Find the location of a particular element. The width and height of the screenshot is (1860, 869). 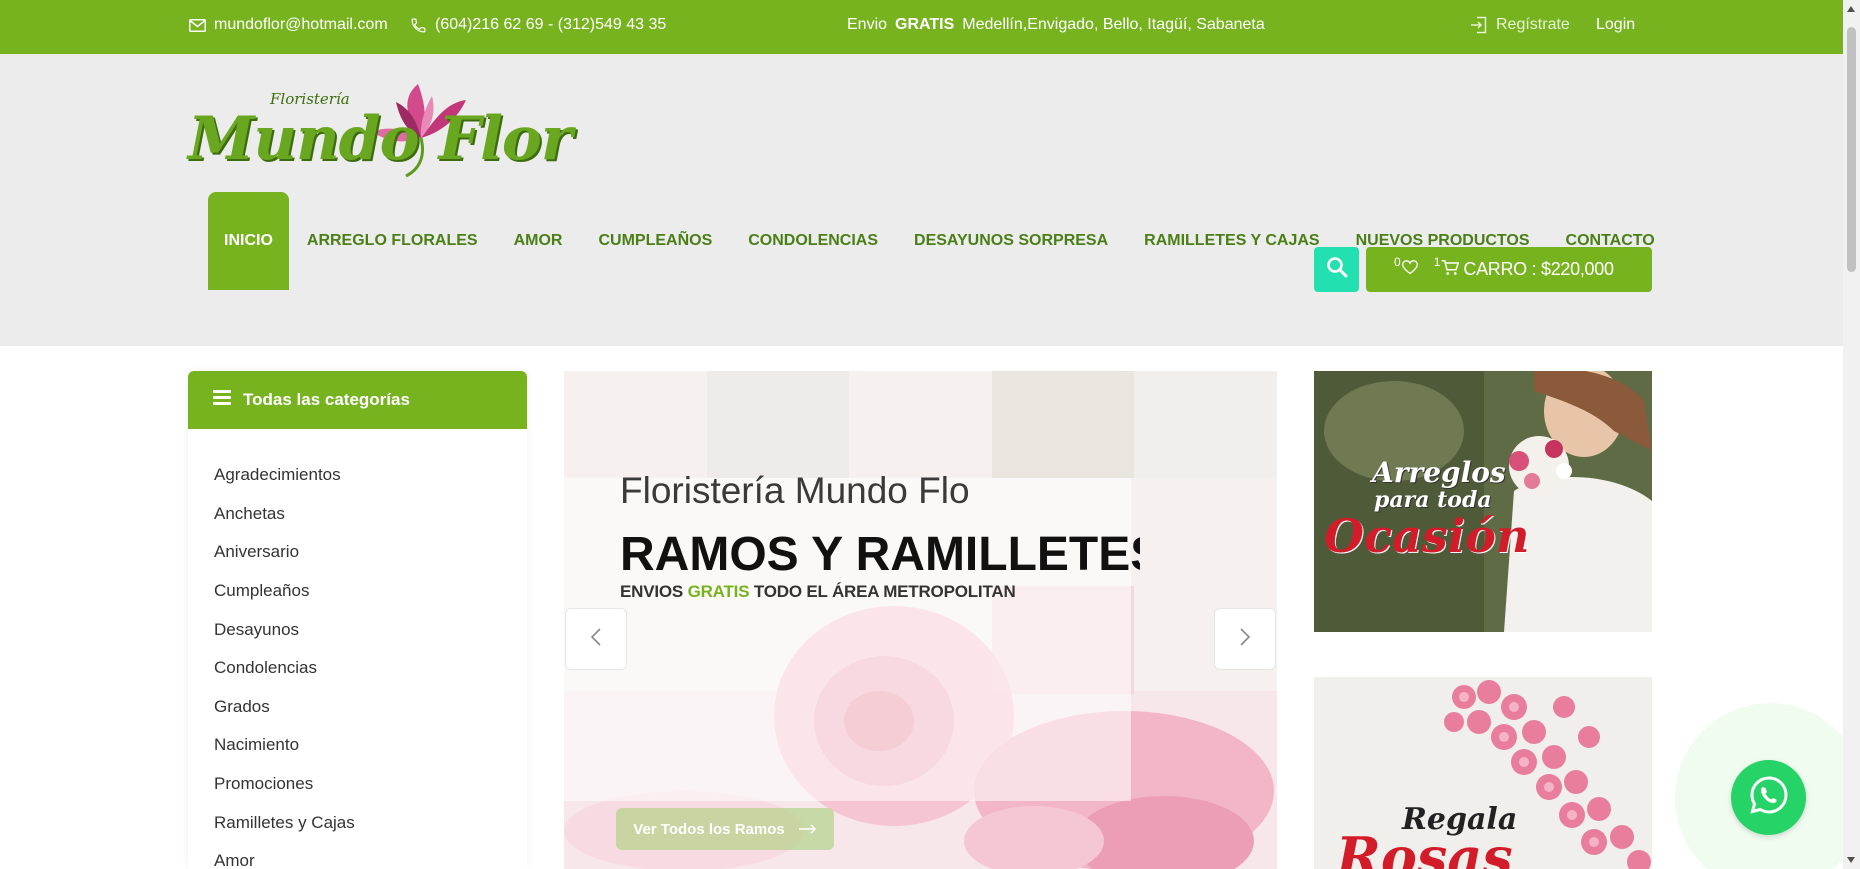

slider-line1: Floristería Mundo Flo is located at coordinates (795, 490).